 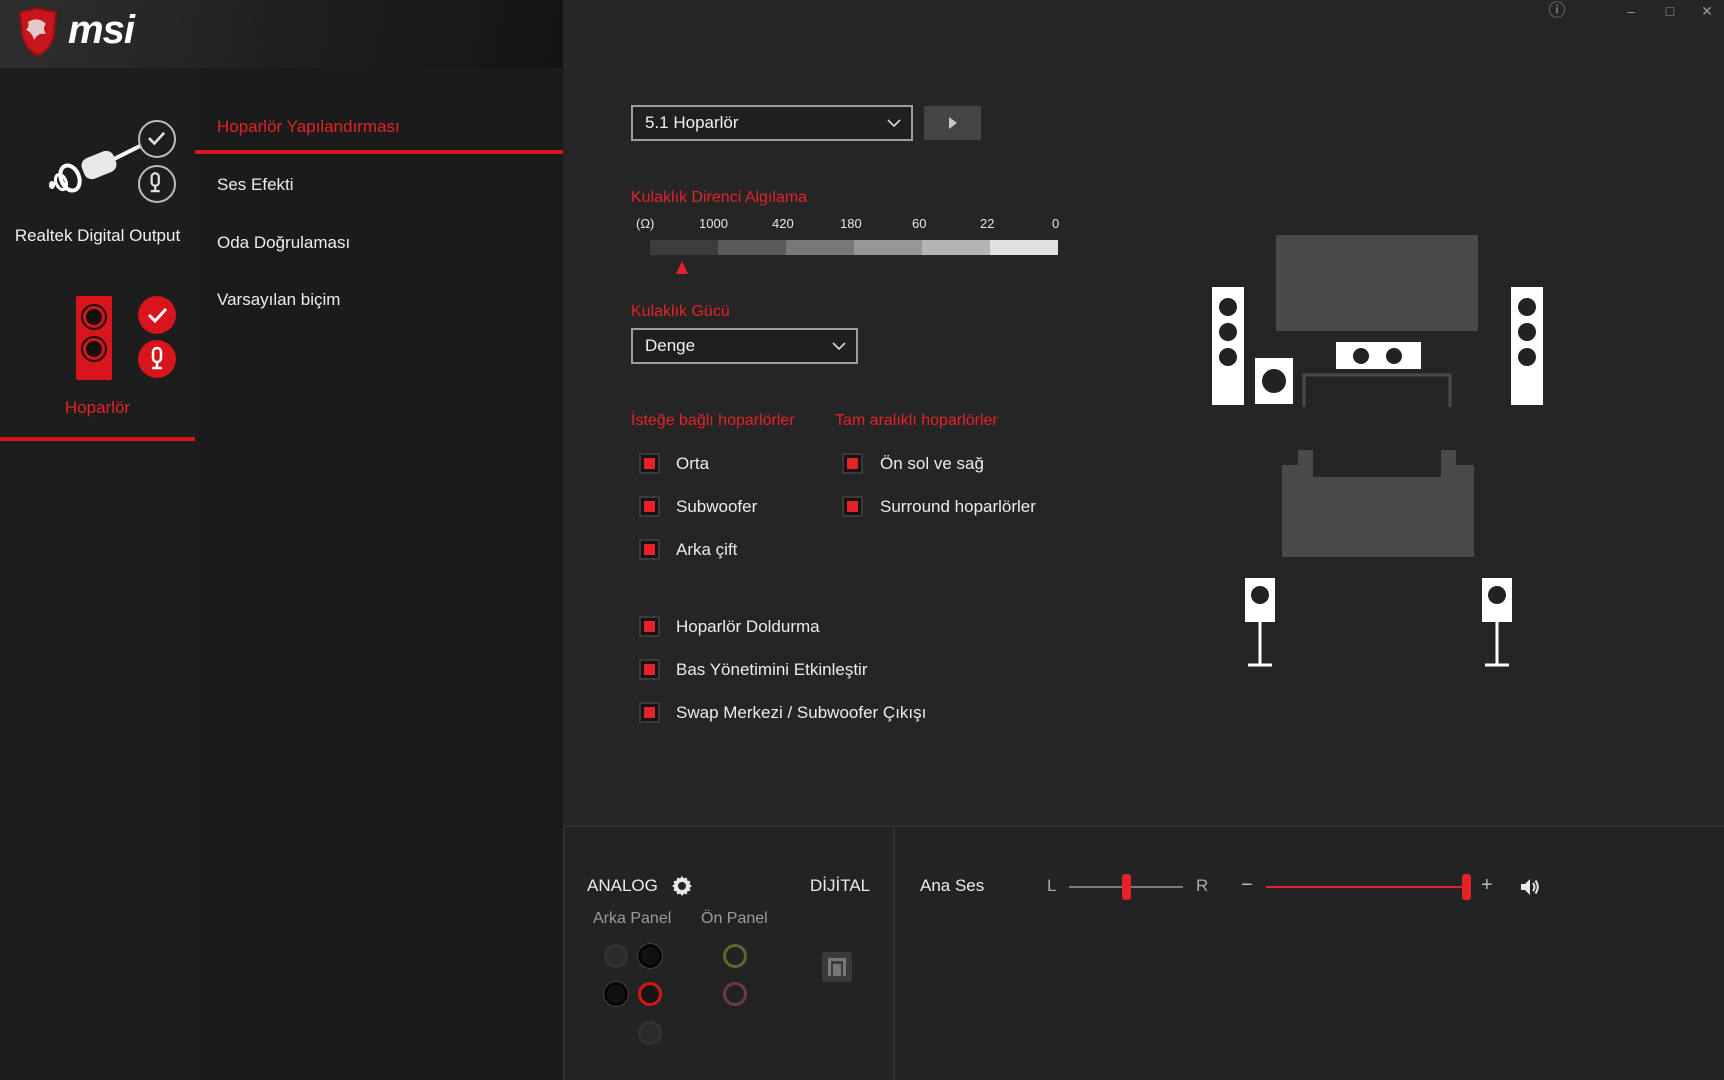 I want to click on checkbox-label-on-sol-ve-sag: Ön sol ve sağ, so click(x=932, y=463).